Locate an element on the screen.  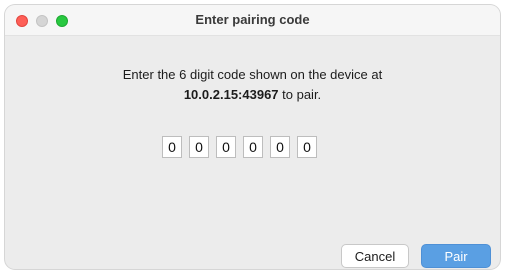
instruction-suffix: to pair. is located at coordinates (300, 94).